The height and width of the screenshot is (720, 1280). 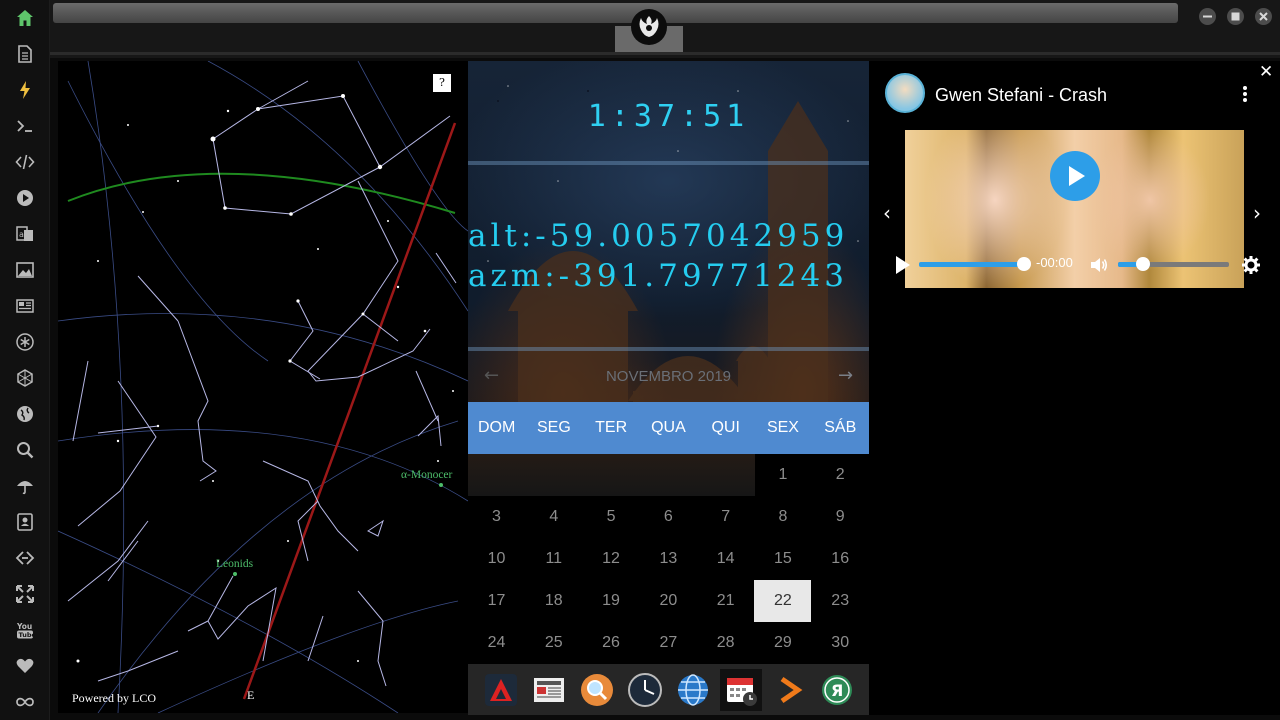 What do you see at coordinates (25, 54) in the screenshot?
I see `document-icon` at bounding box center [25, 54].